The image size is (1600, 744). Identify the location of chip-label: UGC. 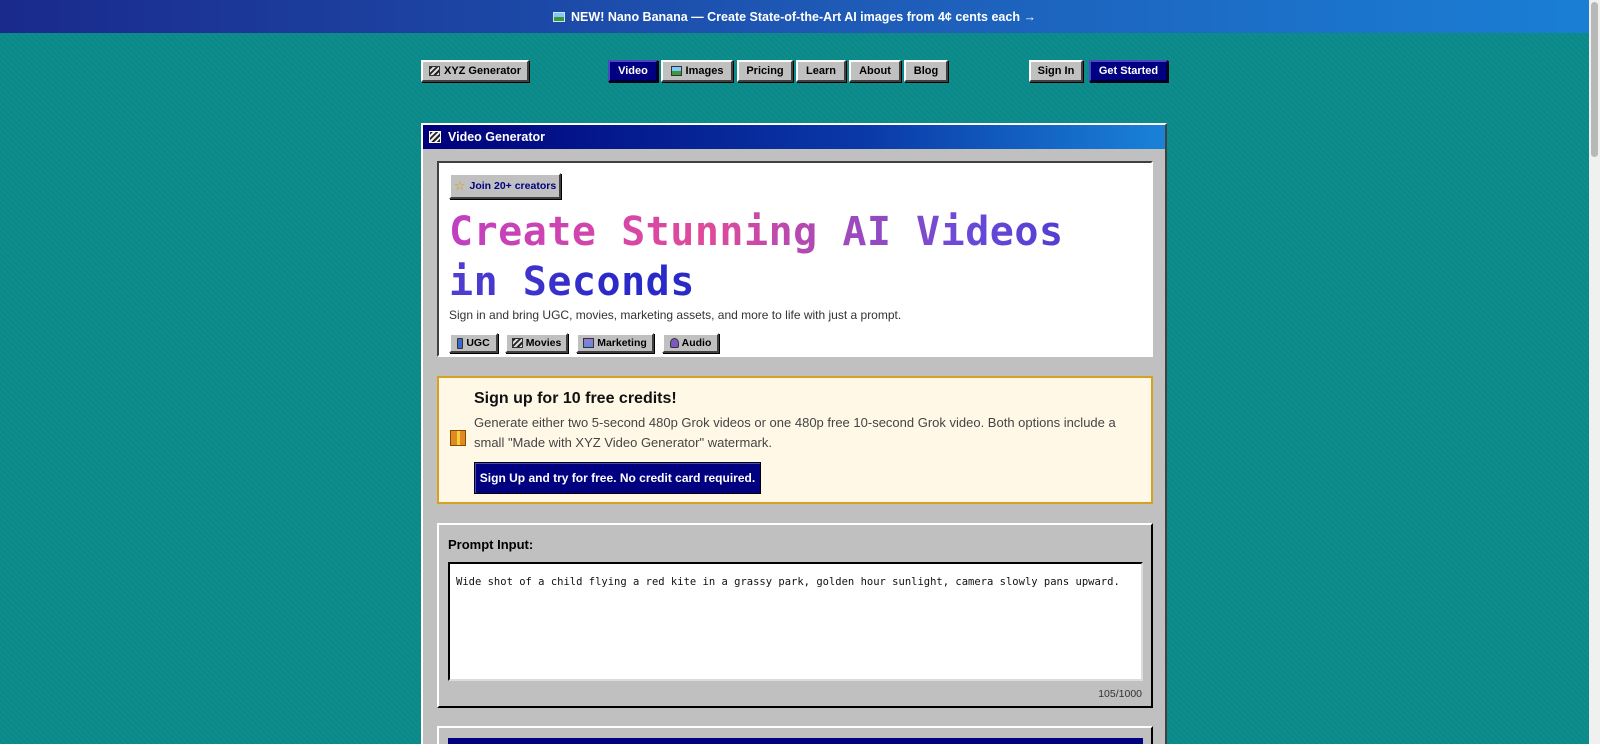
(478, 343).